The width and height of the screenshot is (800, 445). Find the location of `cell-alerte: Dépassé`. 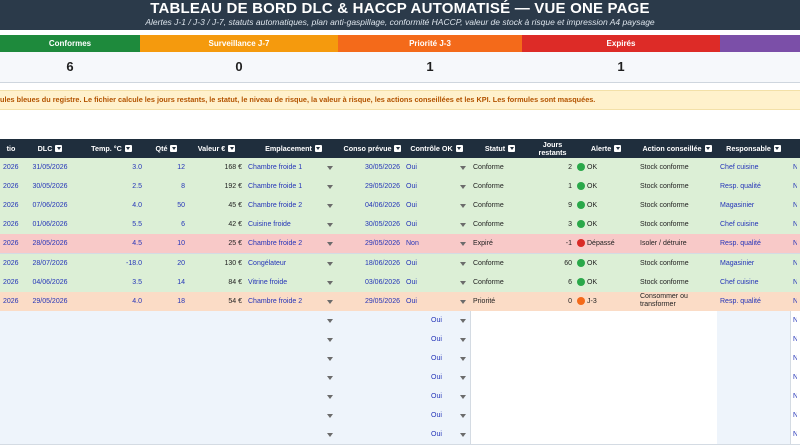

cell-alerte: Dépassé is located at coordinates (615, 243).